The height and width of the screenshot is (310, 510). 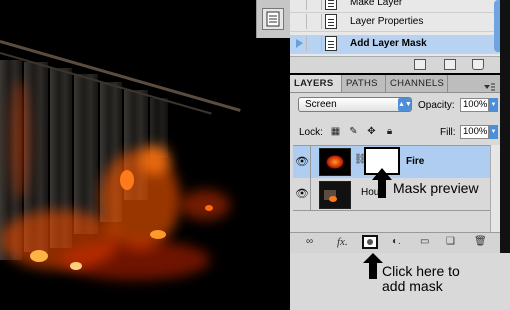 What do you see at coordinates (273, 19) in the screenshot?
I see `history-panel-icon` at bounding box center [273, 19].